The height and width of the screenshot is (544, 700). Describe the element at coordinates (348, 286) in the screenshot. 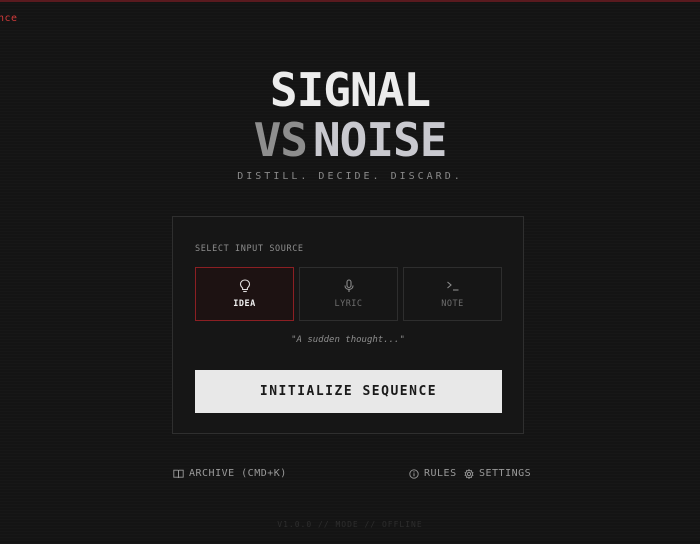

I see `microphone-icon` at that location.